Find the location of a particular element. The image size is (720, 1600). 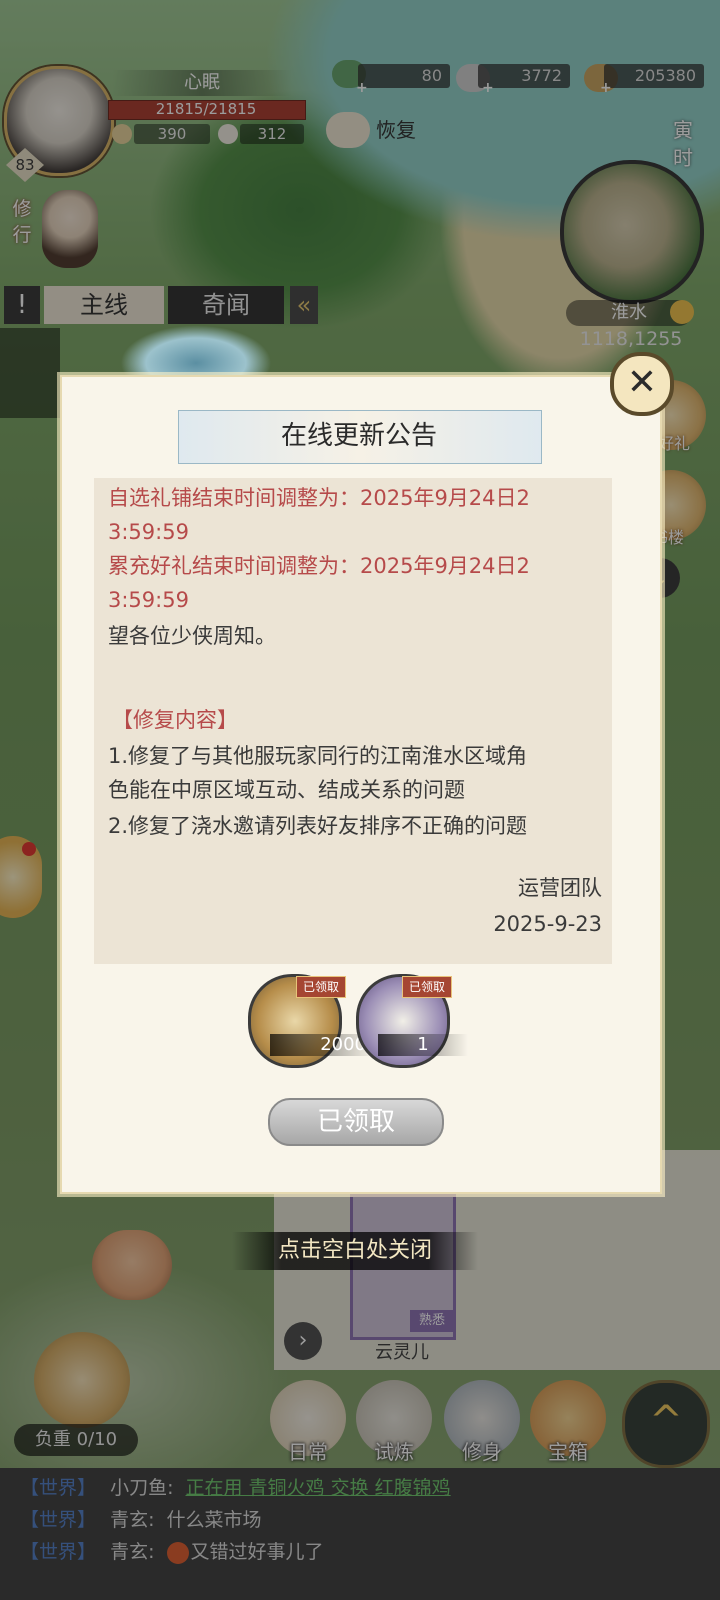

notice-heading: 【修复内容】 is located at coordinates (175, 720).